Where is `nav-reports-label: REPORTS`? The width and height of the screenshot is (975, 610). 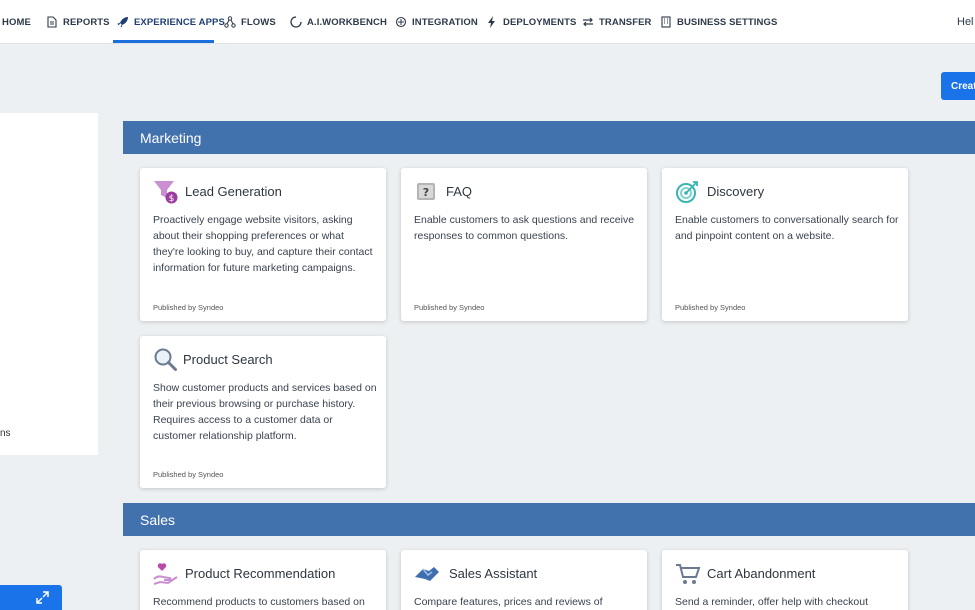
nav-reports-label: REPORTS is located at coordinates (86, 22).